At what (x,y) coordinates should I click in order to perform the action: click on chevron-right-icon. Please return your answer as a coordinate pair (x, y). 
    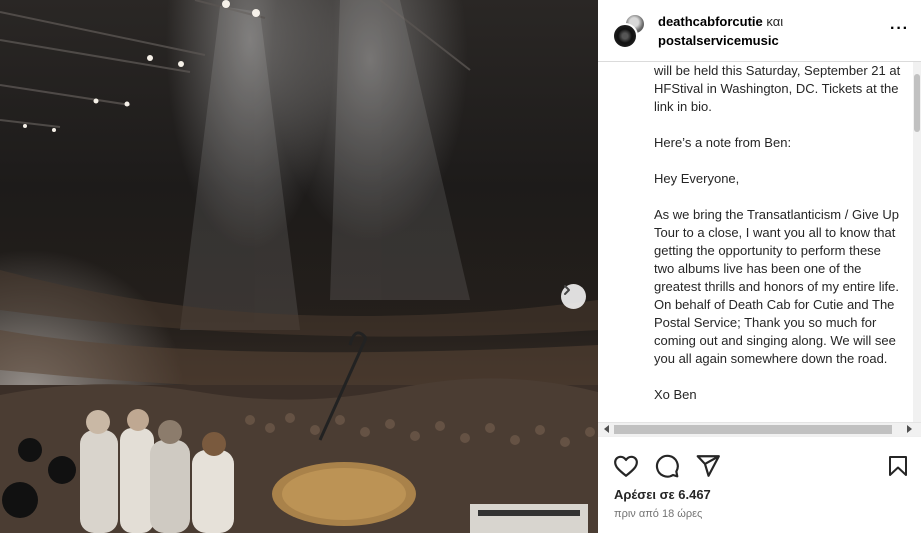
    Looking at the image, I should click on (567, 290).